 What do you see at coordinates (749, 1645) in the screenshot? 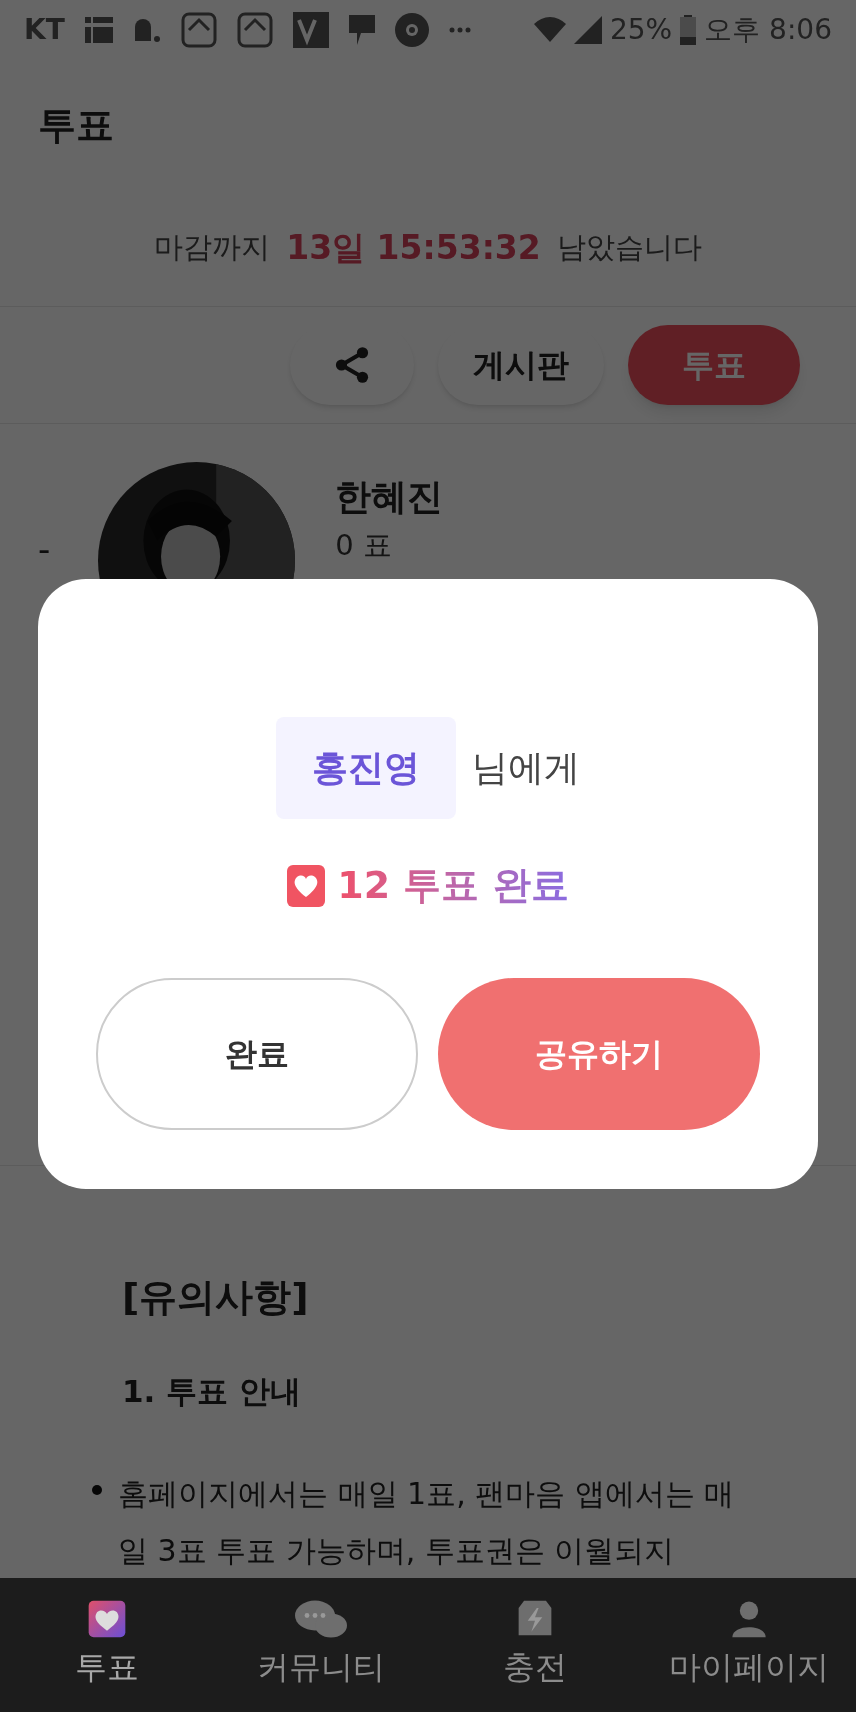
I see `nav-tab: 마이페이지` at bounding box center [749, 1645].